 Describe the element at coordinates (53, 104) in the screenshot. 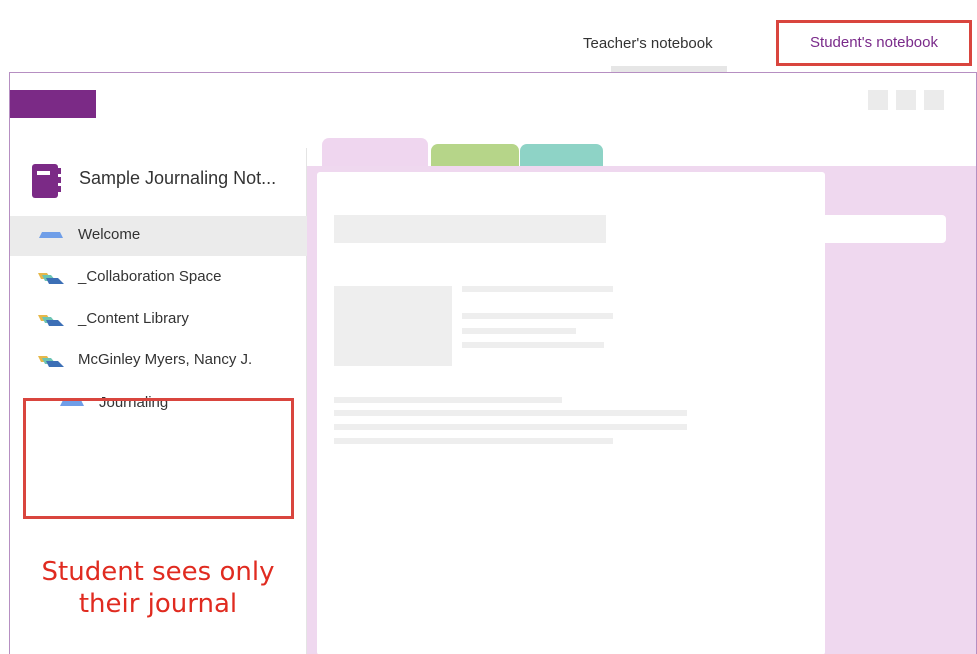

I see `app-brand-bar` at that location.